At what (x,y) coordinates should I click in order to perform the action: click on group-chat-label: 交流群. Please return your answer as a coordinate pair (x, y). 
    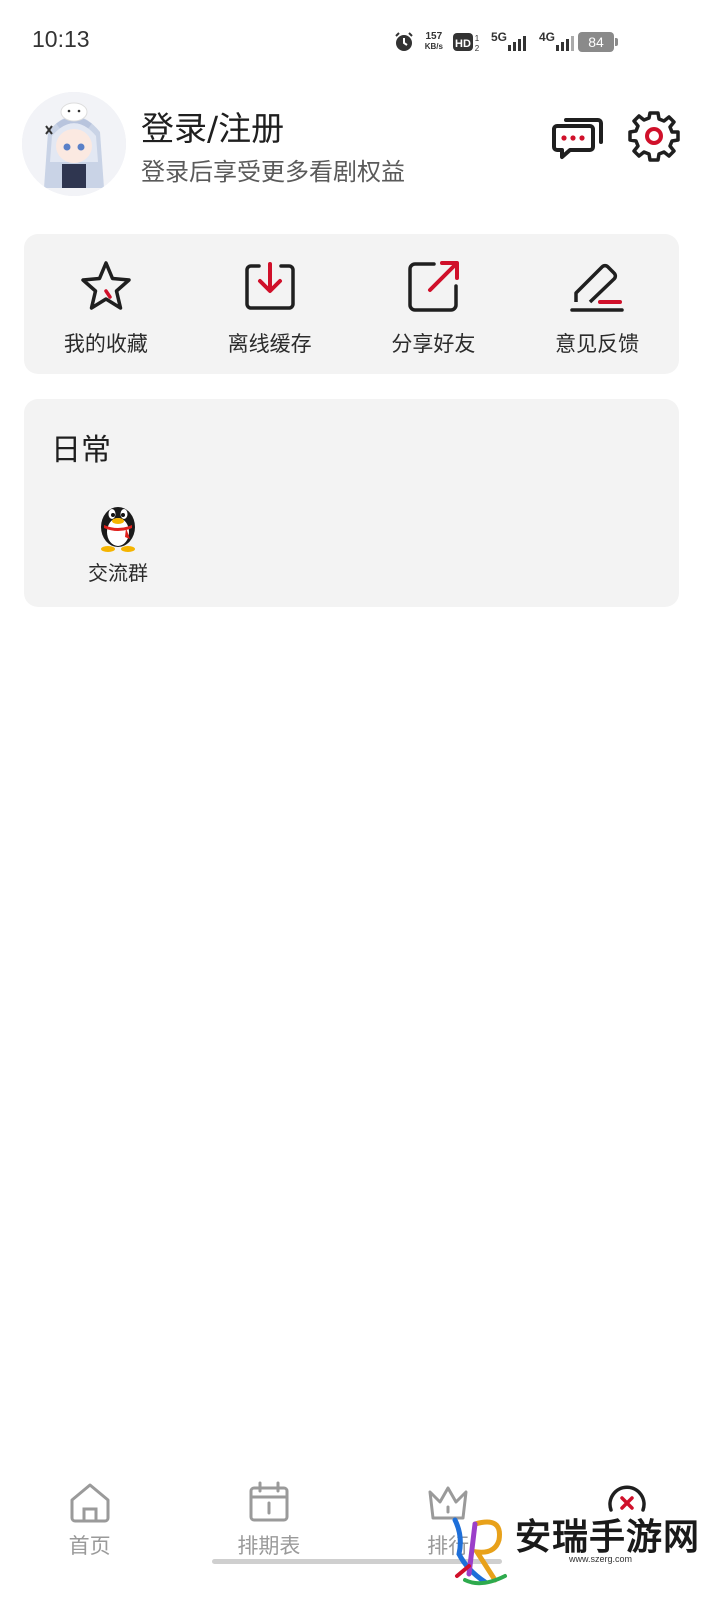
    Looking at the image, I should click on (118, 573).